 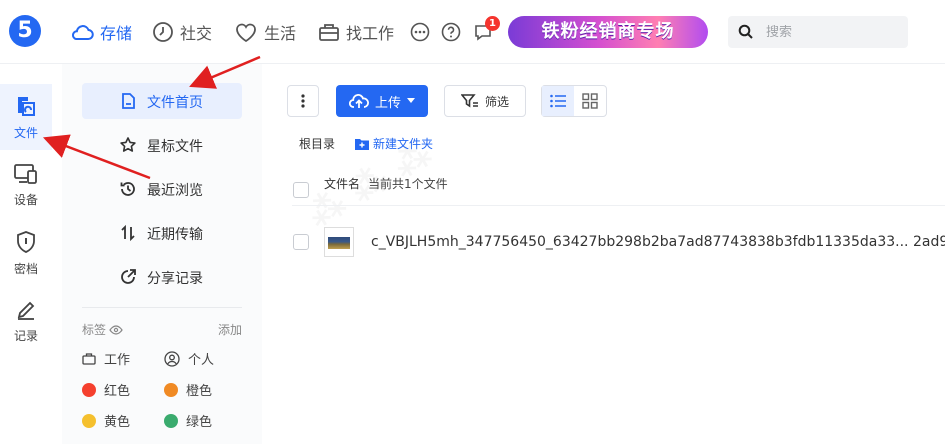 I want to click on sidebar-item-starred: 星标文件, so click(x=162, y=145).